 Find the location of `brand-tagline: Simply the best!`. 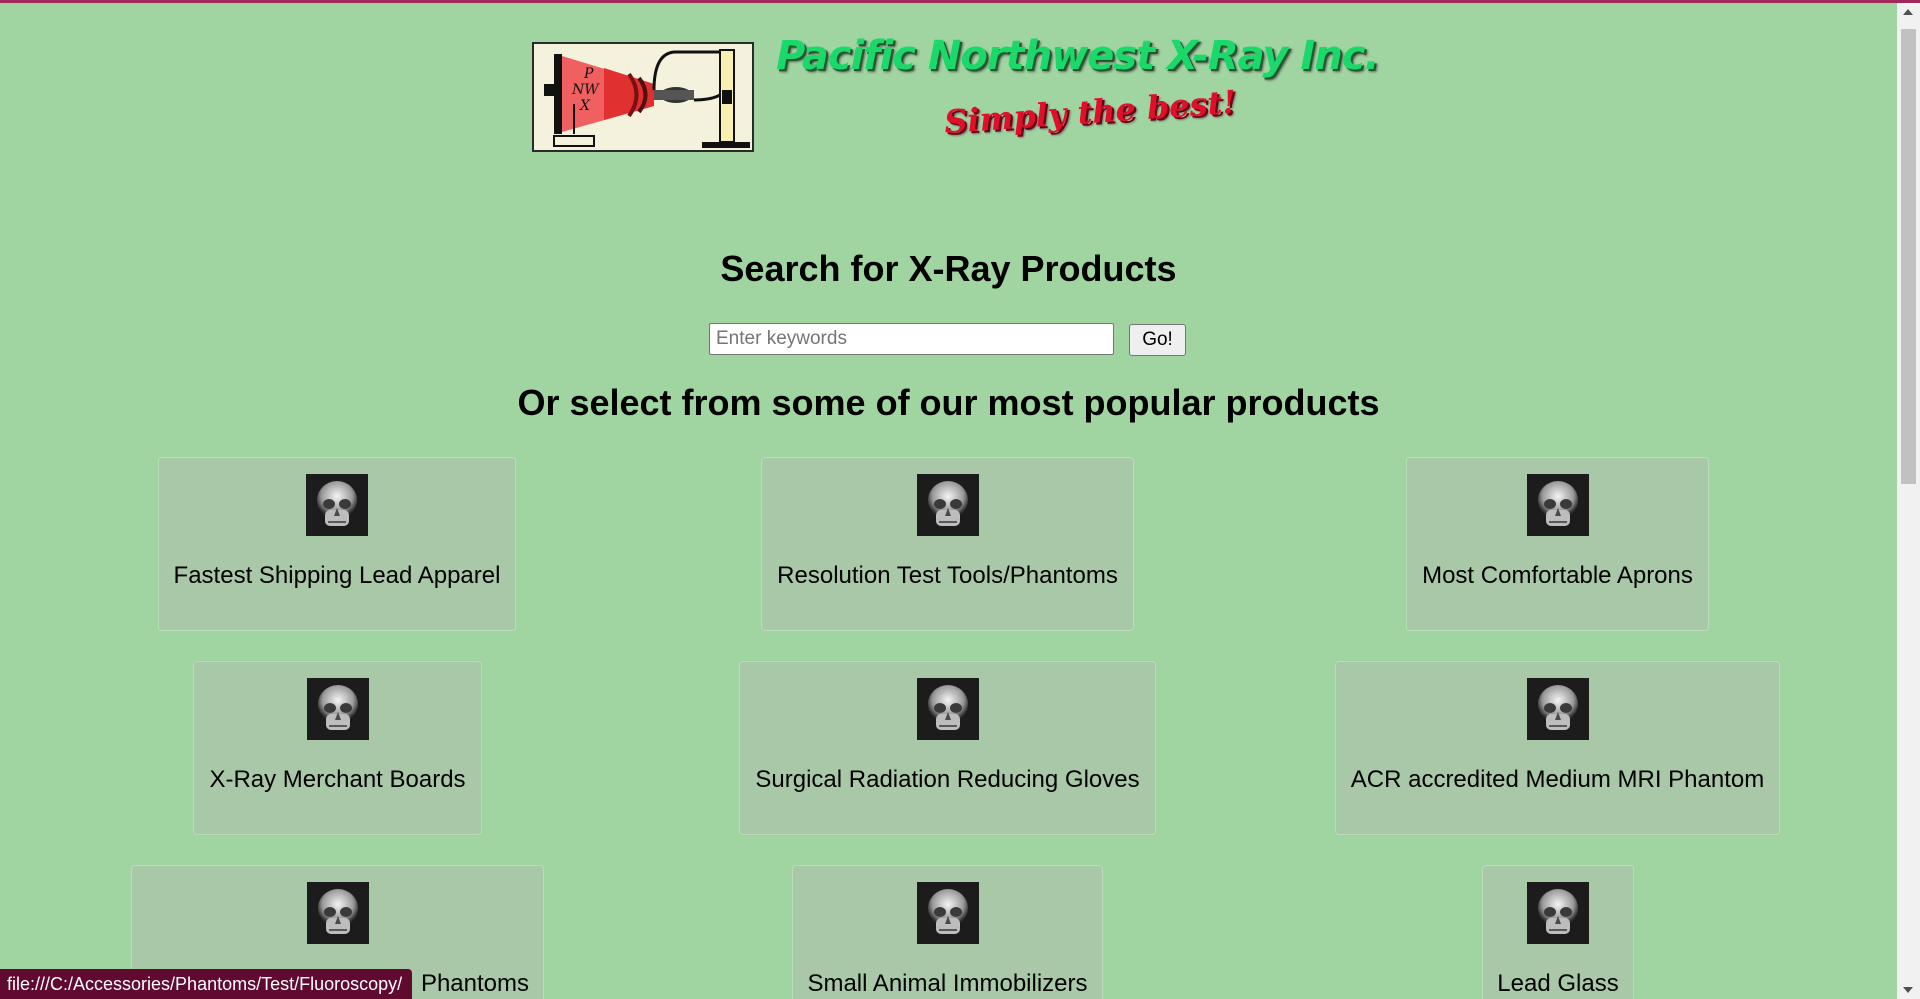

brand-tagline: Simply the best! is located at coordinates (1090, 112).